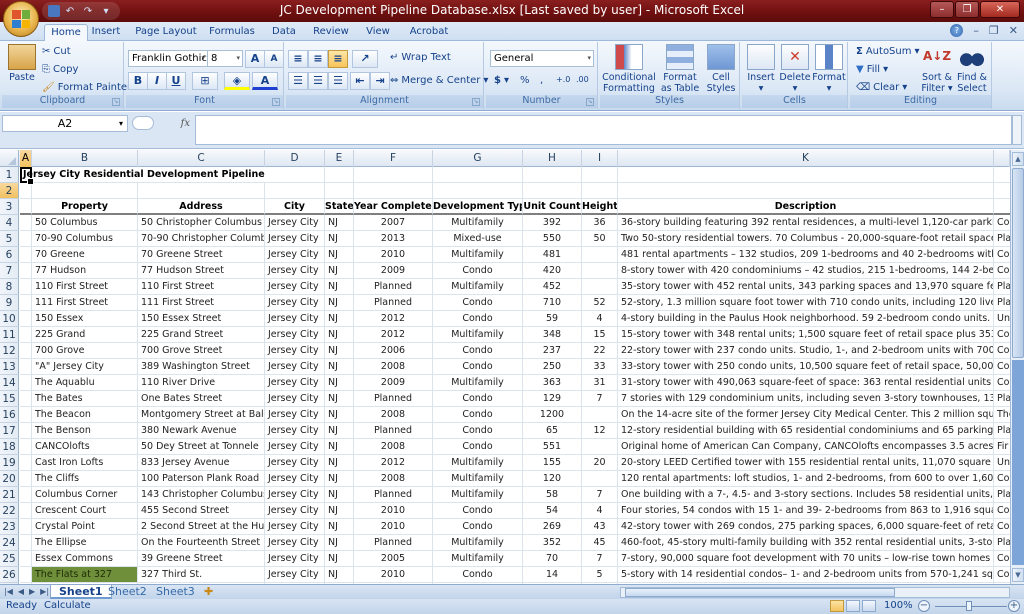 This screenshot has width=1024, height=614. Describe the element at coordinates (393, 511) in the screenshot. I see `cell-year: 2010` at that location.